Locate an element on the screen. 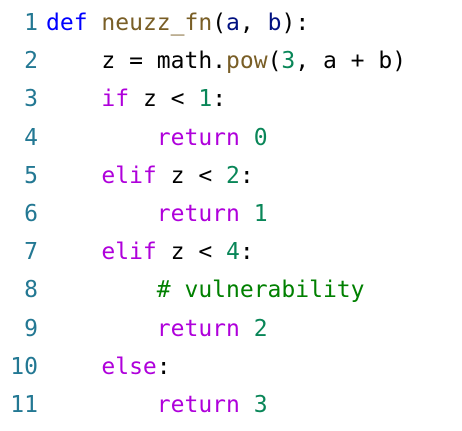  code-content: return 2 is located at coordinates (157, 329).